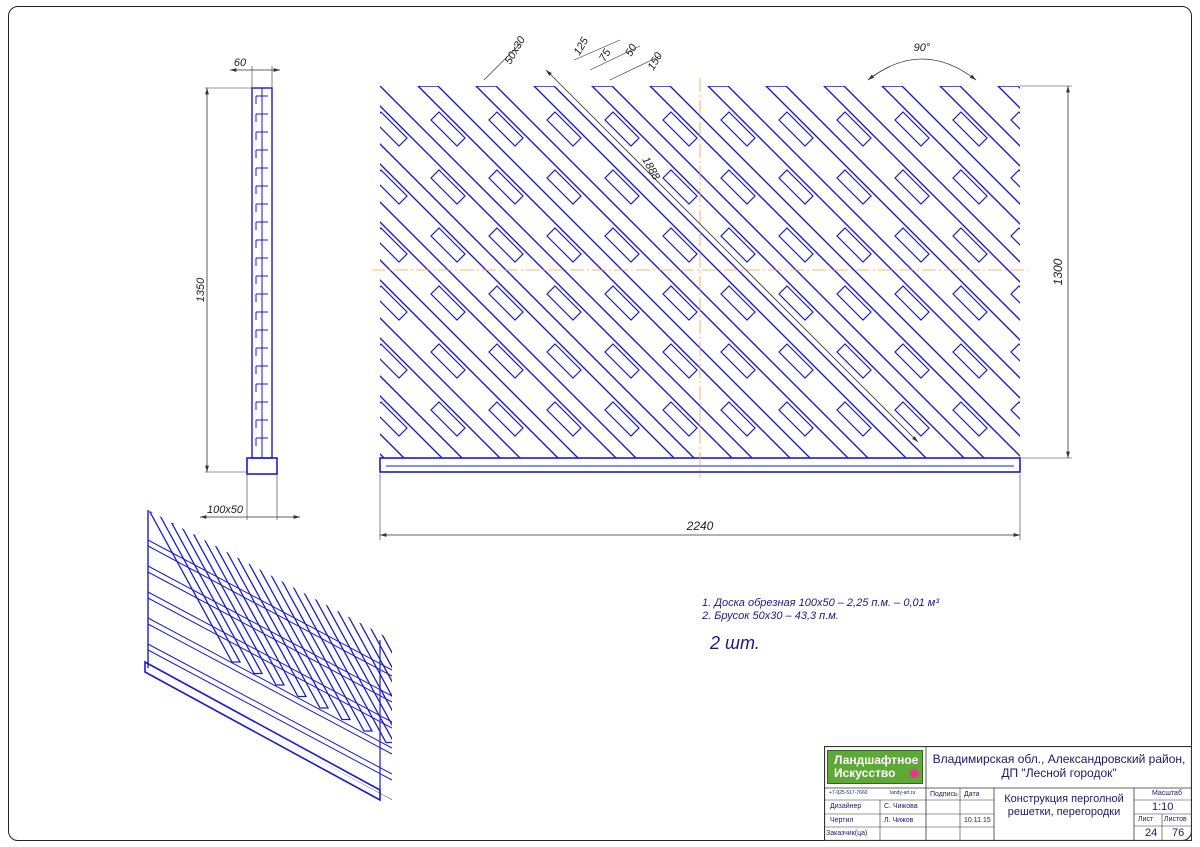 This screenshot has height=847, width=1200. What do you see at coordinates (922, 69) in the screenshot?
I see `dim-angle-arc` at bounding box center [922, 69].